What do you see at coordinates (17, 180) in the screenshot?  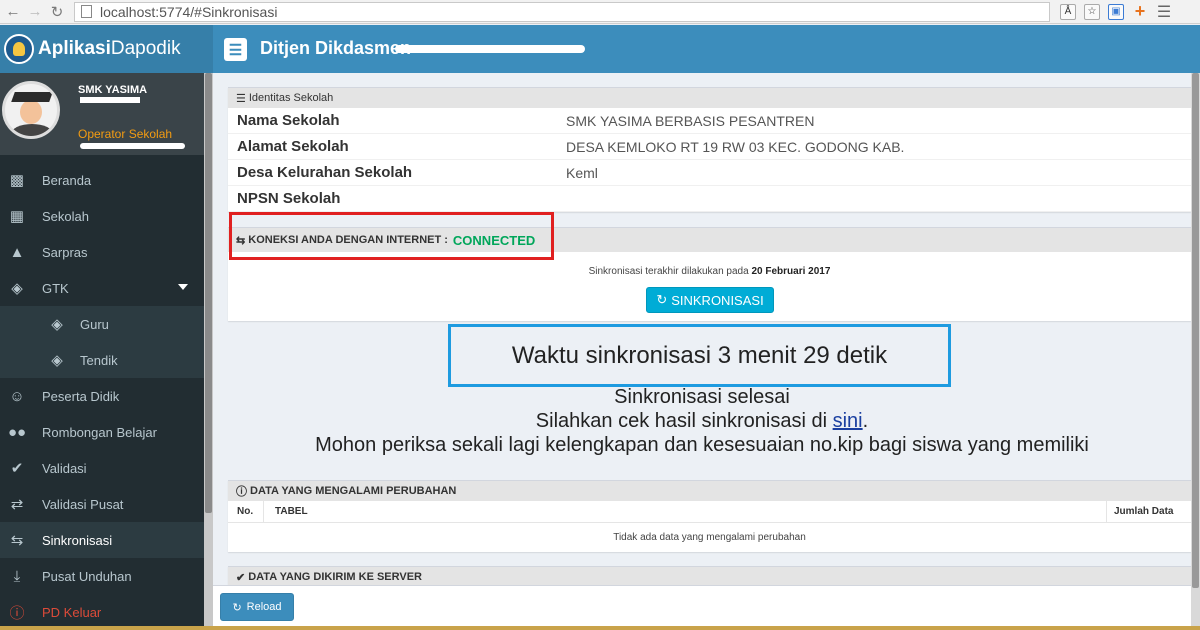 I see `desktop-icon: ▩` at bounding box center [17, 180].